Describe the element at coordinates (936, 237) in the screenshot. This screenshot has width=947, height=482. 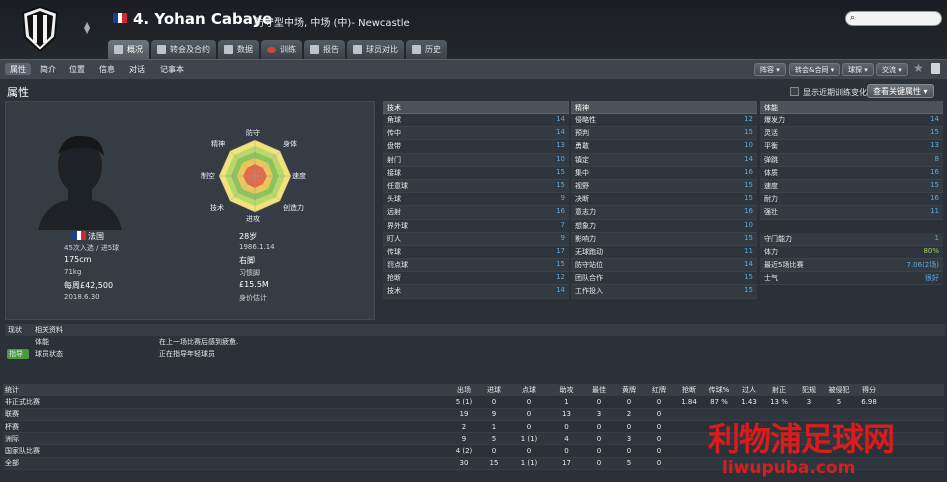
I see `attribute-value: 1` at that location.